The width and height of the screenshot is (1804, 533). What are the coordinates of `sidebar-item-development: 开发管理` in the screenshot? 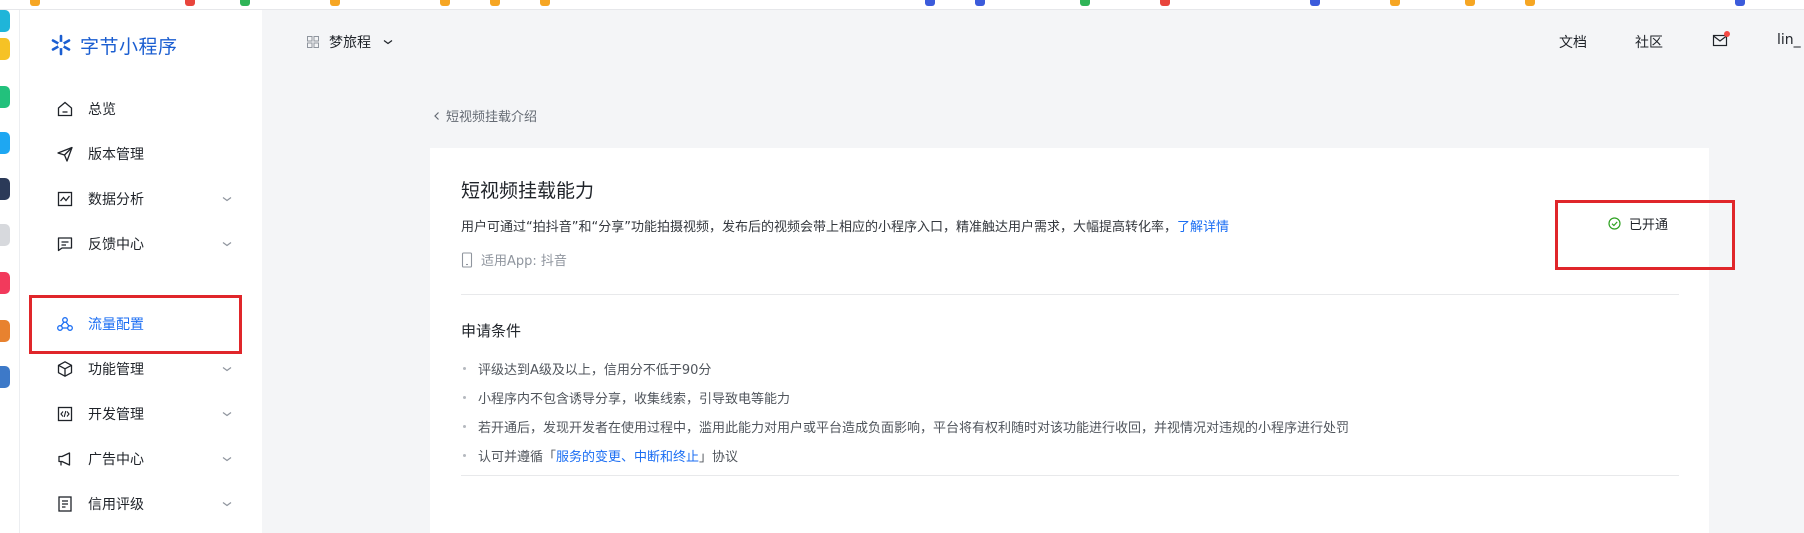 It's located at (133, 414).